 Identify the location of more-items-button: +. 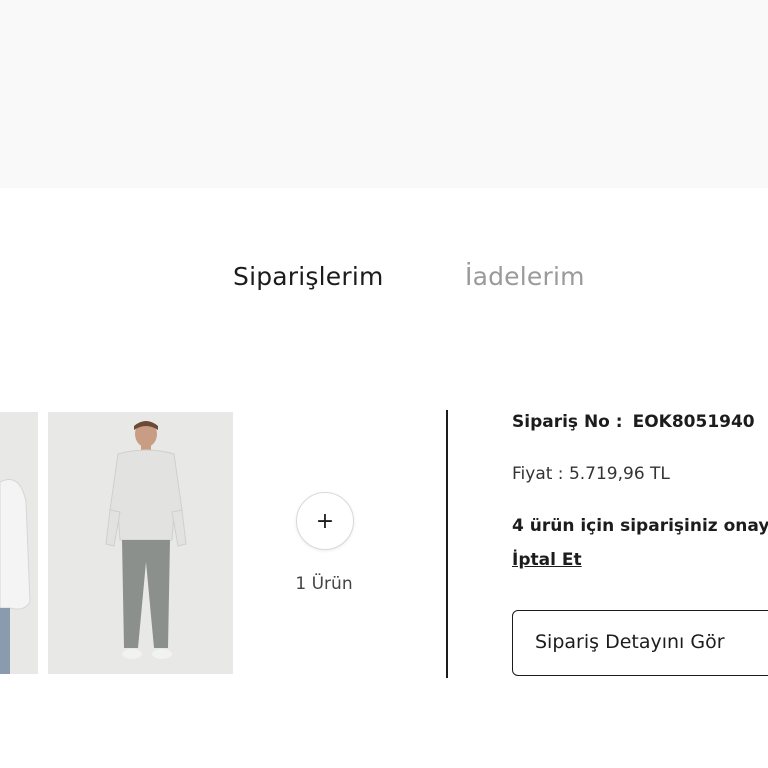
(325, 521).